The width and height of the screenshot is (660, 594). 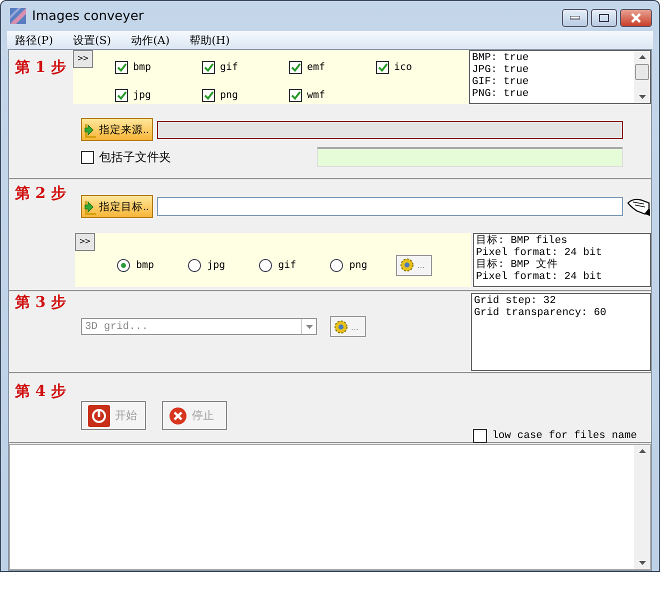 I want to click on step-label: 第 4 步, so click(x=40, y=391).